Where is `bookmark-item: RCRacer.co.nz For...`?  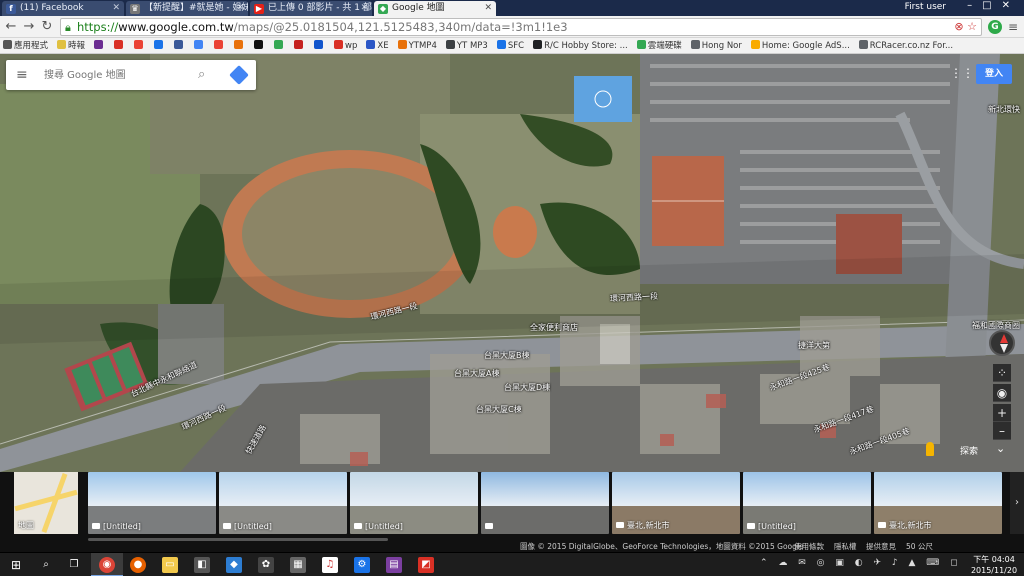
bookmark-item: RCRacer.co.nz For... is located at coordinates (904, 45).